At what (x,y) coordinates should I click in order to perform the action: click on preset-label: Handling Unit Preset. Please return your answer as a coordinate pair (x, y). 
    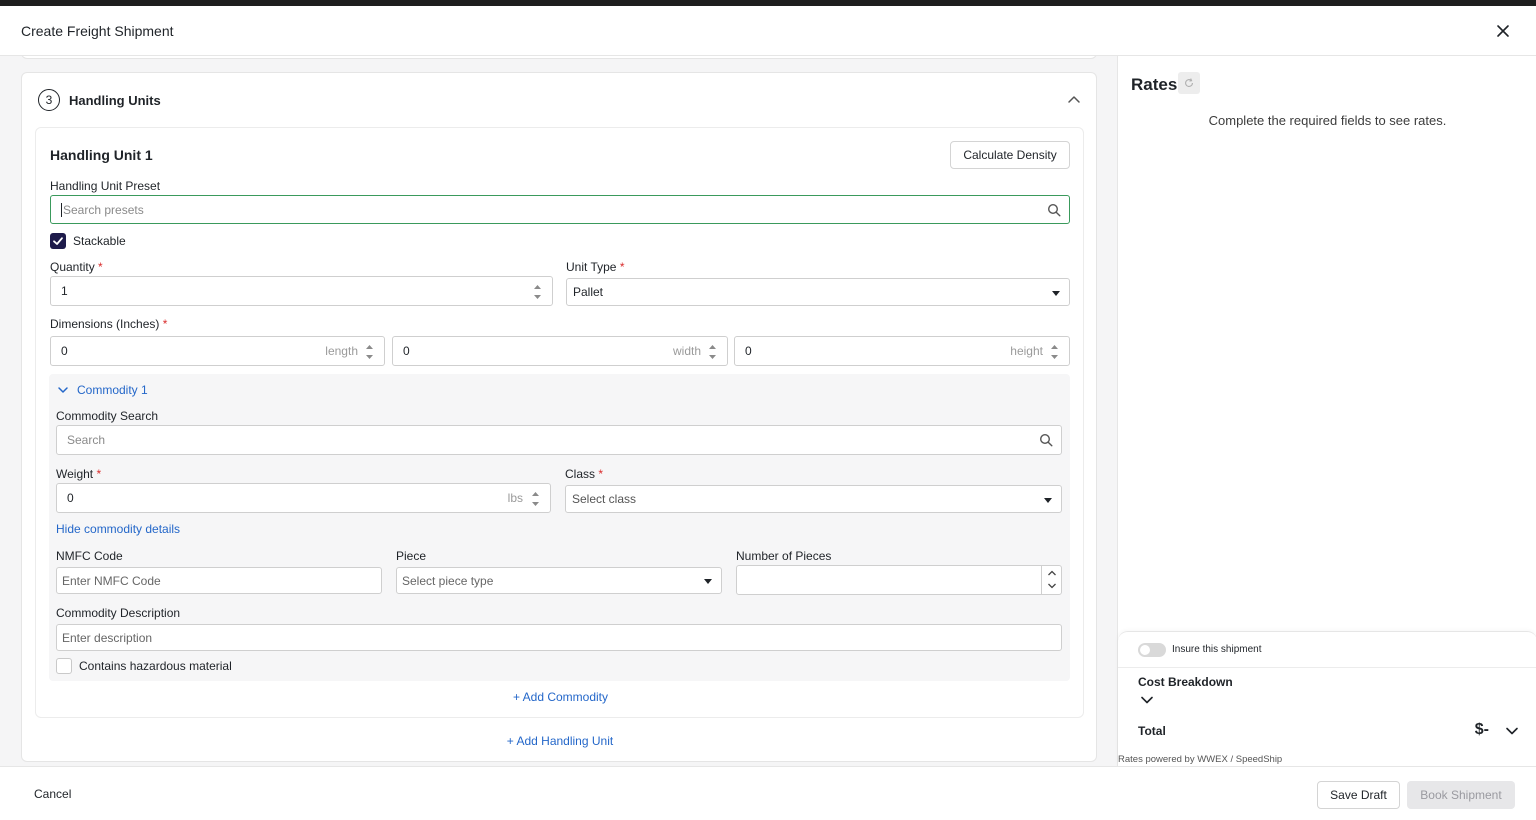
    Looking at the image, I should click on (105, 186).